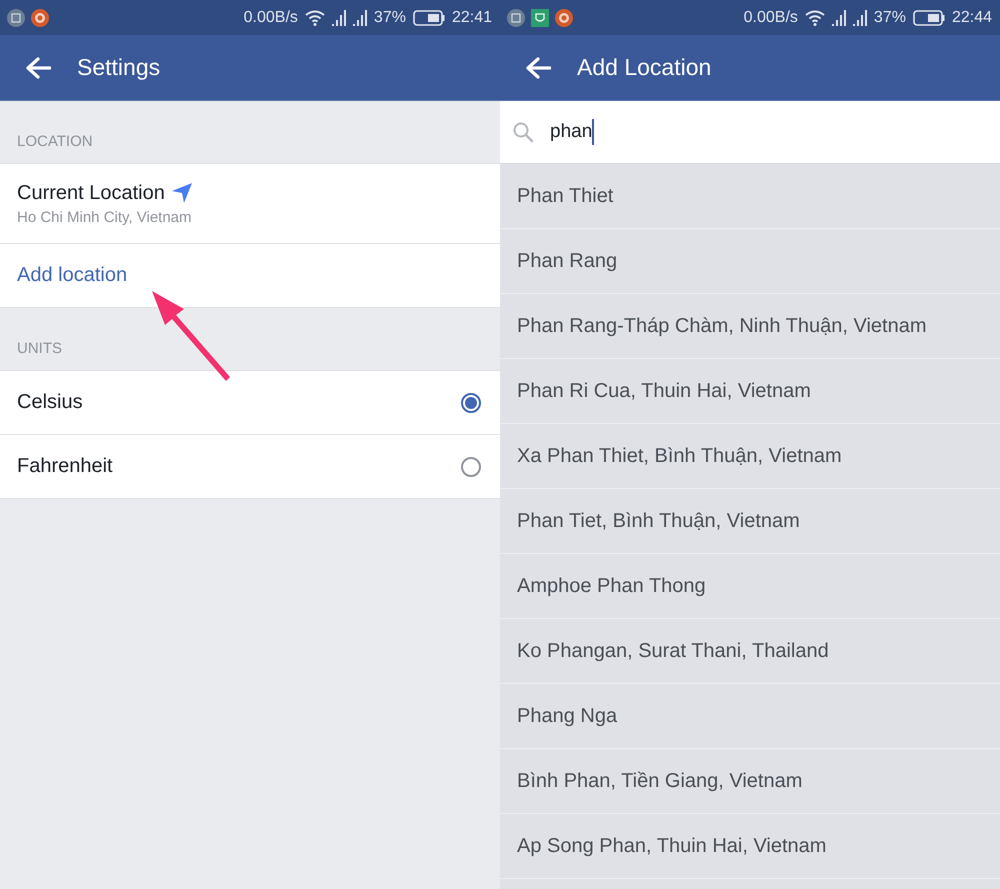 The image size is (1000, 889). Describe the element at coordinates (750, 391) in the screenshot. I see `search-result: Phan Ri Cua, Thuin Hai, Vietnam` at that location.